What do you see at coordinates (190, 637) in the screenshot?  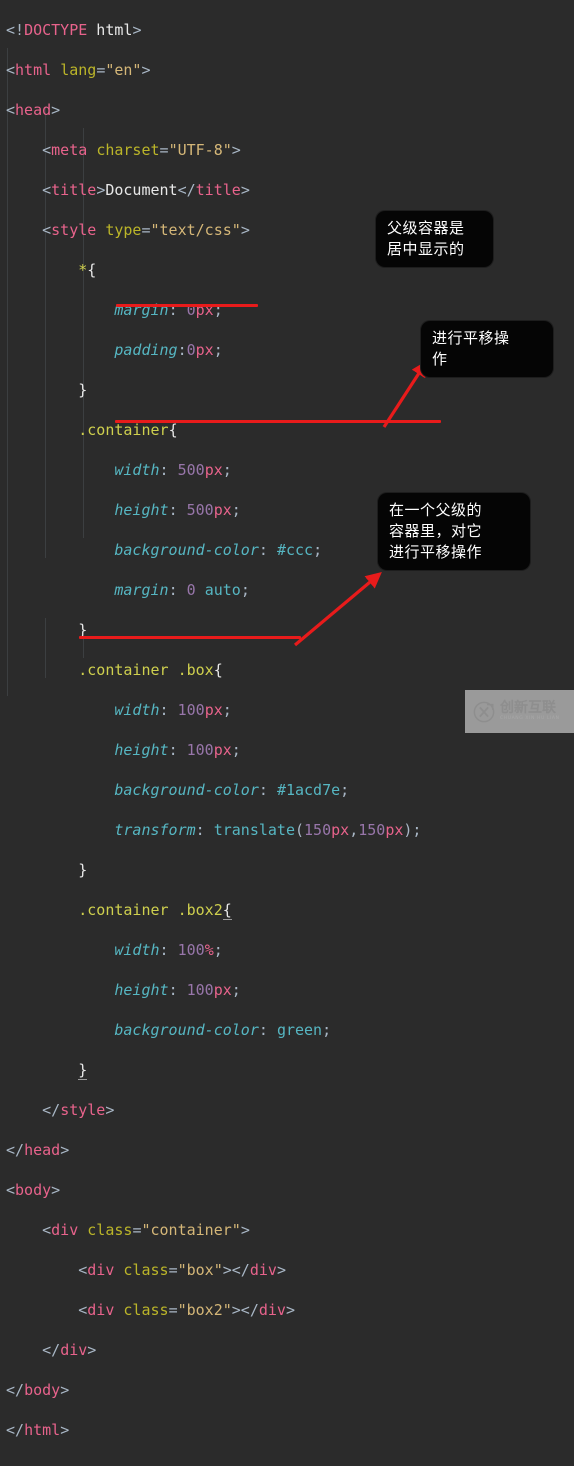 I see `underline-div-box` at bounding box center [190, 637].